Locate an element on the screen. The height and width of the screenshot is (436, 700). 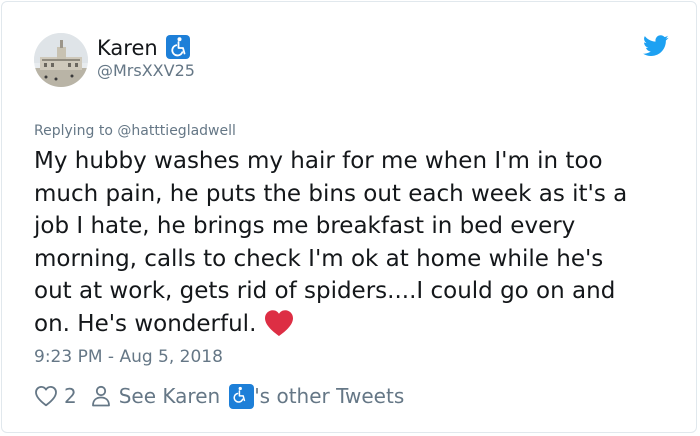
like-count: 2 is located at coordinates (70, 396).